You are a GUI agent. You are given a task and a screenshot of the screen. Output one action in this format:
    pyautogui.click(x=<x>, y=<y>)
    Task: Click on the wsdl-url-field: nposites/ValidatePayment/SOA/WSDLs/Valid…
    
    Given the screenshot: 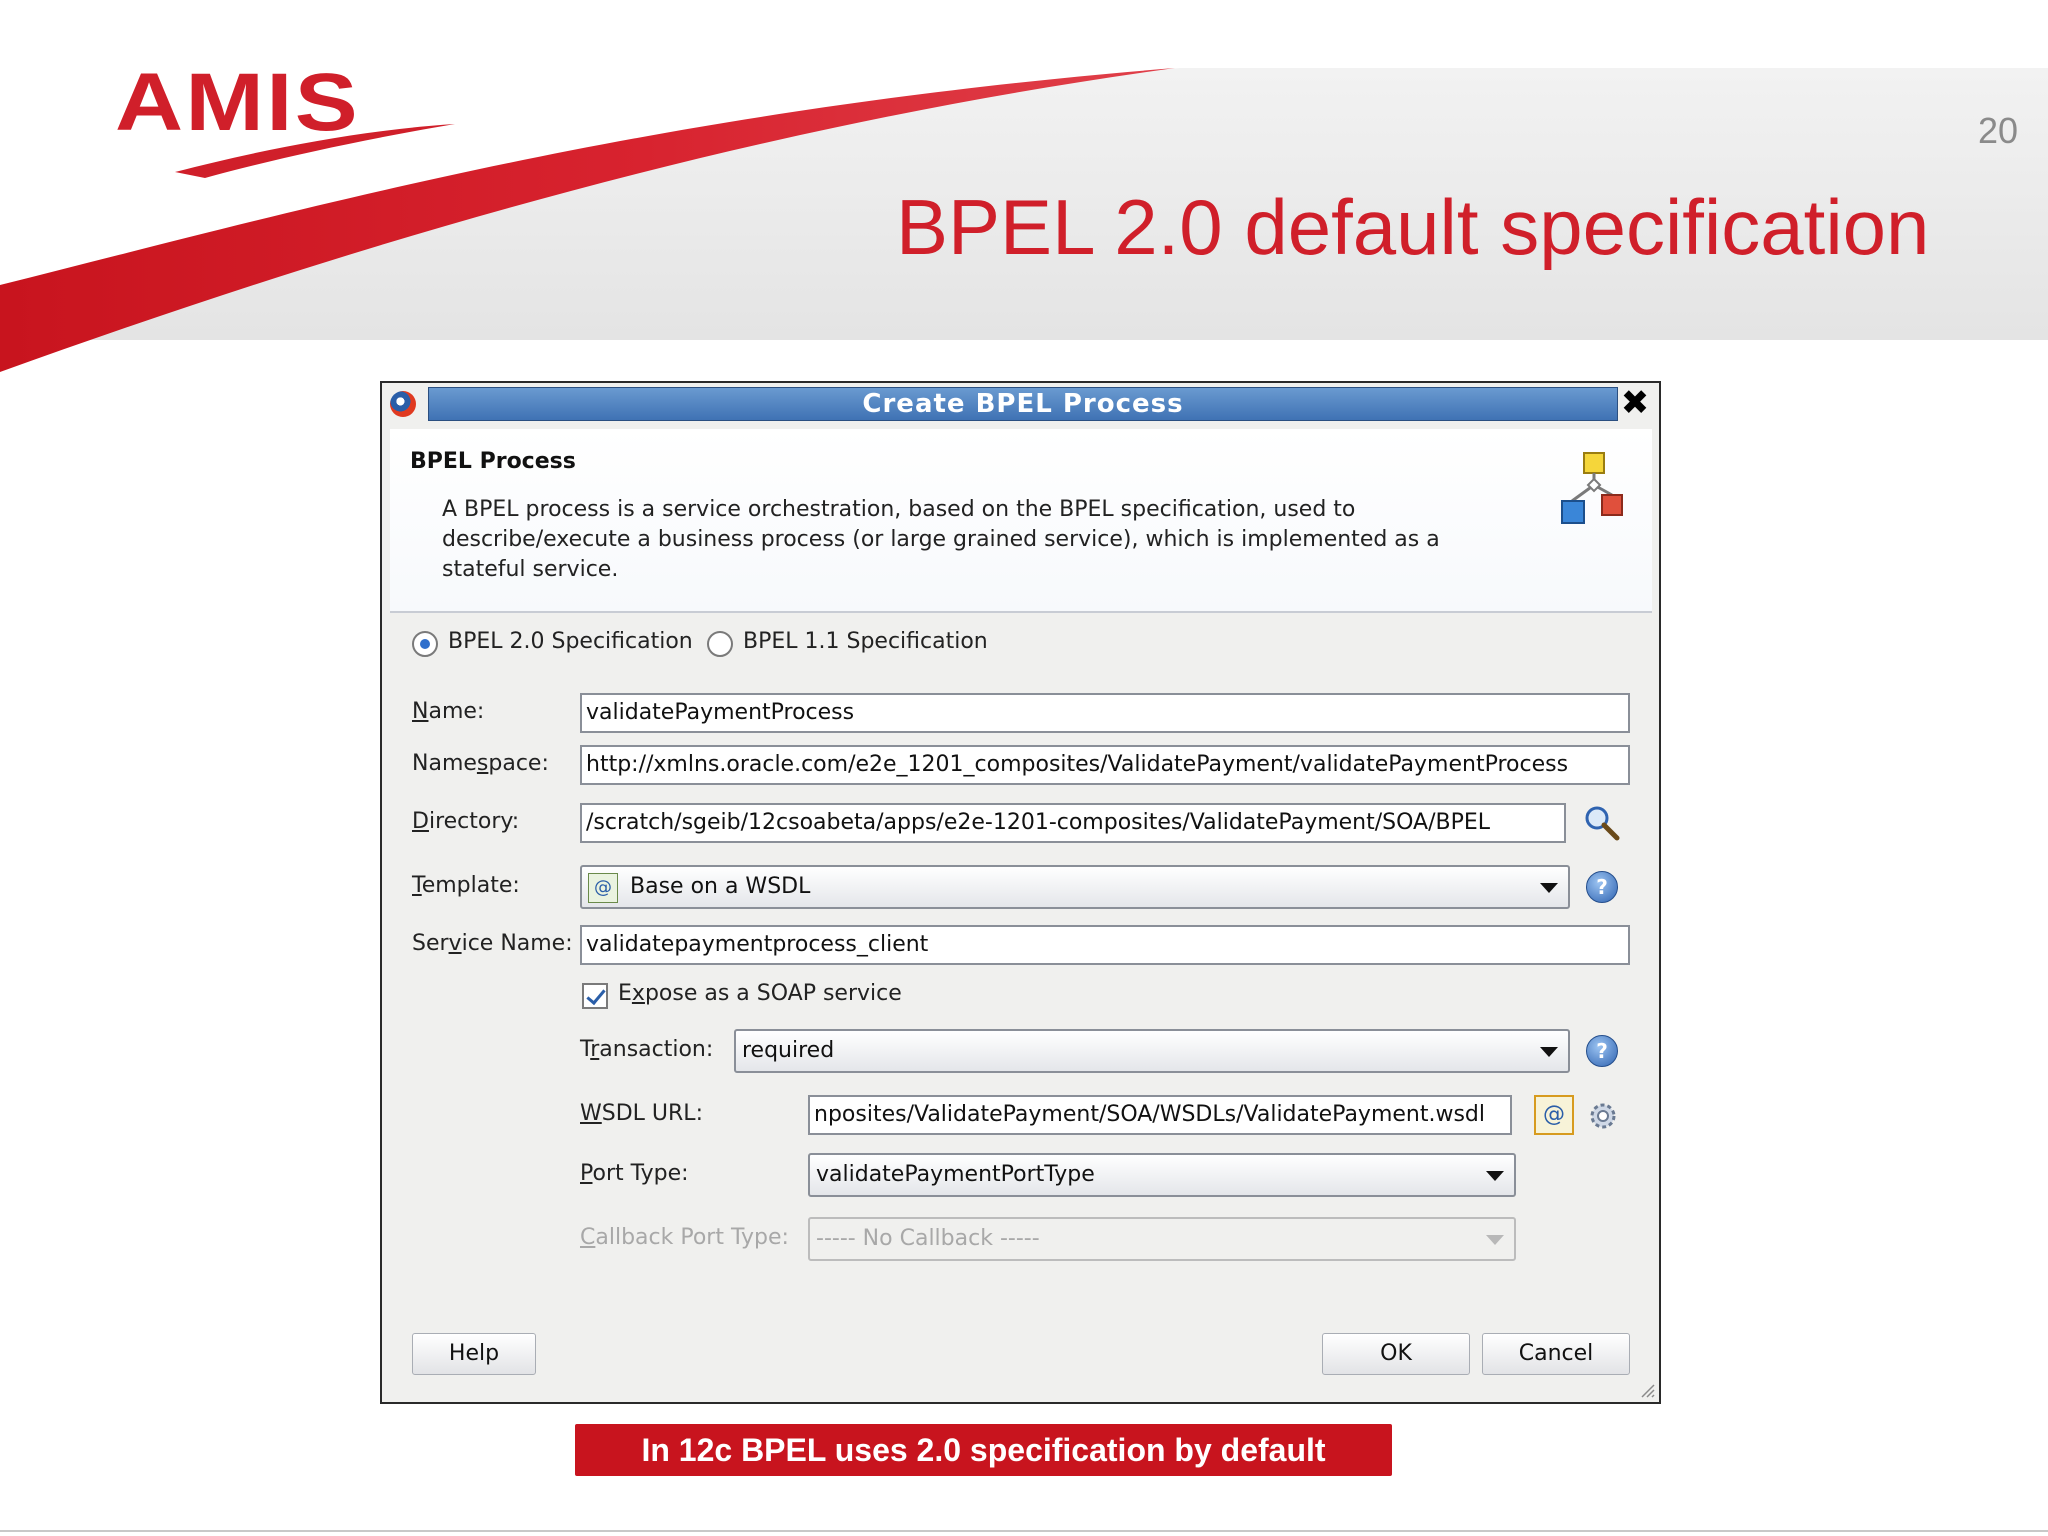 What is the action you would take?
    pyautogui.click(x=1160, y=1115)
    